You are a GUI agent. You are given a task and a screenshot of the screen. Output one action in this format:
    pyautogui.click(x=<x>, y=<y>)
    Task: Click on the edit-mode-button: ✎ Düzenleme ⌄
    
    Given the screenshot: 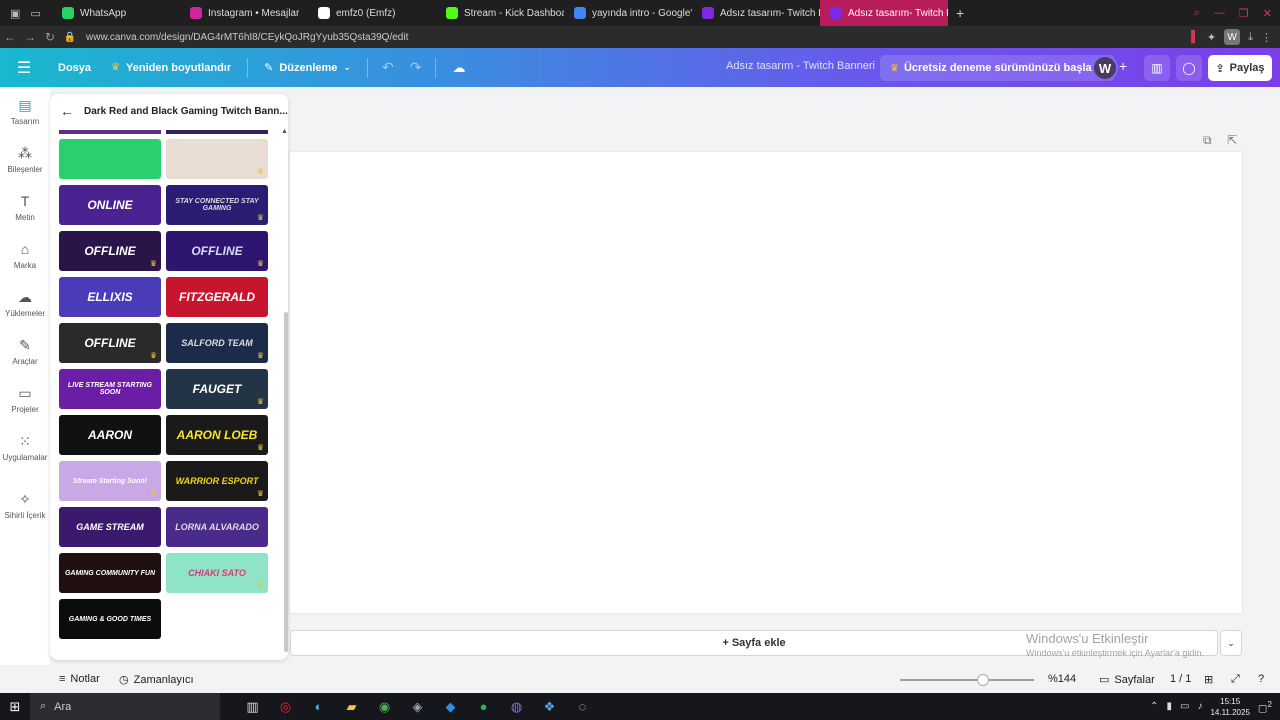 What is the action you would take?
    pyautogui.click(x=307, y=68)
    